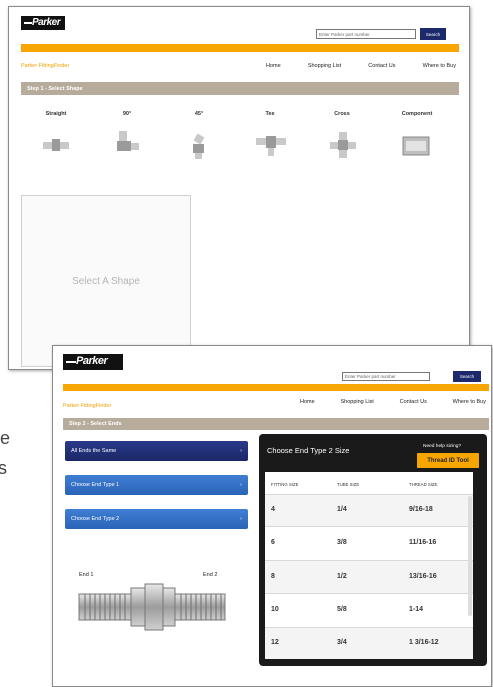 The image size is (493, 687). Describe the element at coordinates (95, 519) in the screenshot. I see `choose-end-type-2-label: Choose End Type 2` at that location.